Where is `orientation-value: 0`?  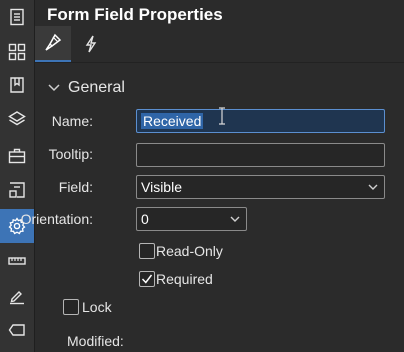
orientation-value: 0 is located at coordinates (145, 219).